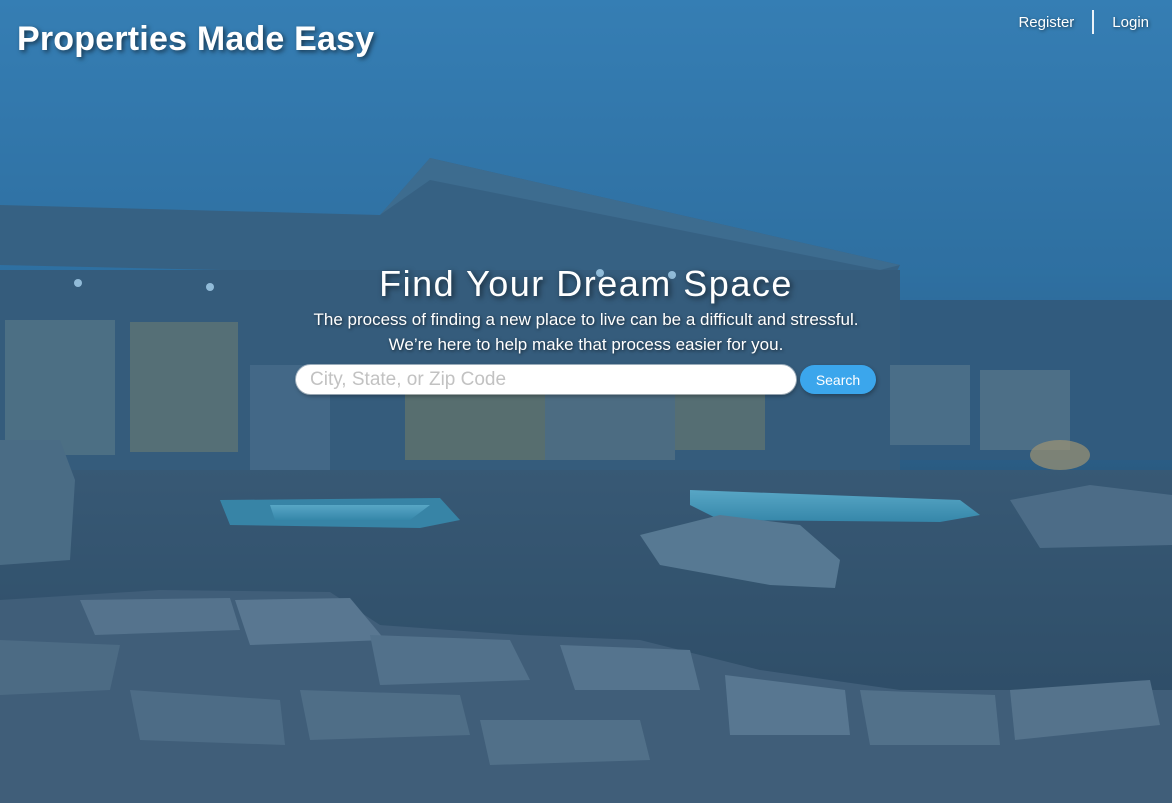  I want to click on location-search-input, so click(546, 379).